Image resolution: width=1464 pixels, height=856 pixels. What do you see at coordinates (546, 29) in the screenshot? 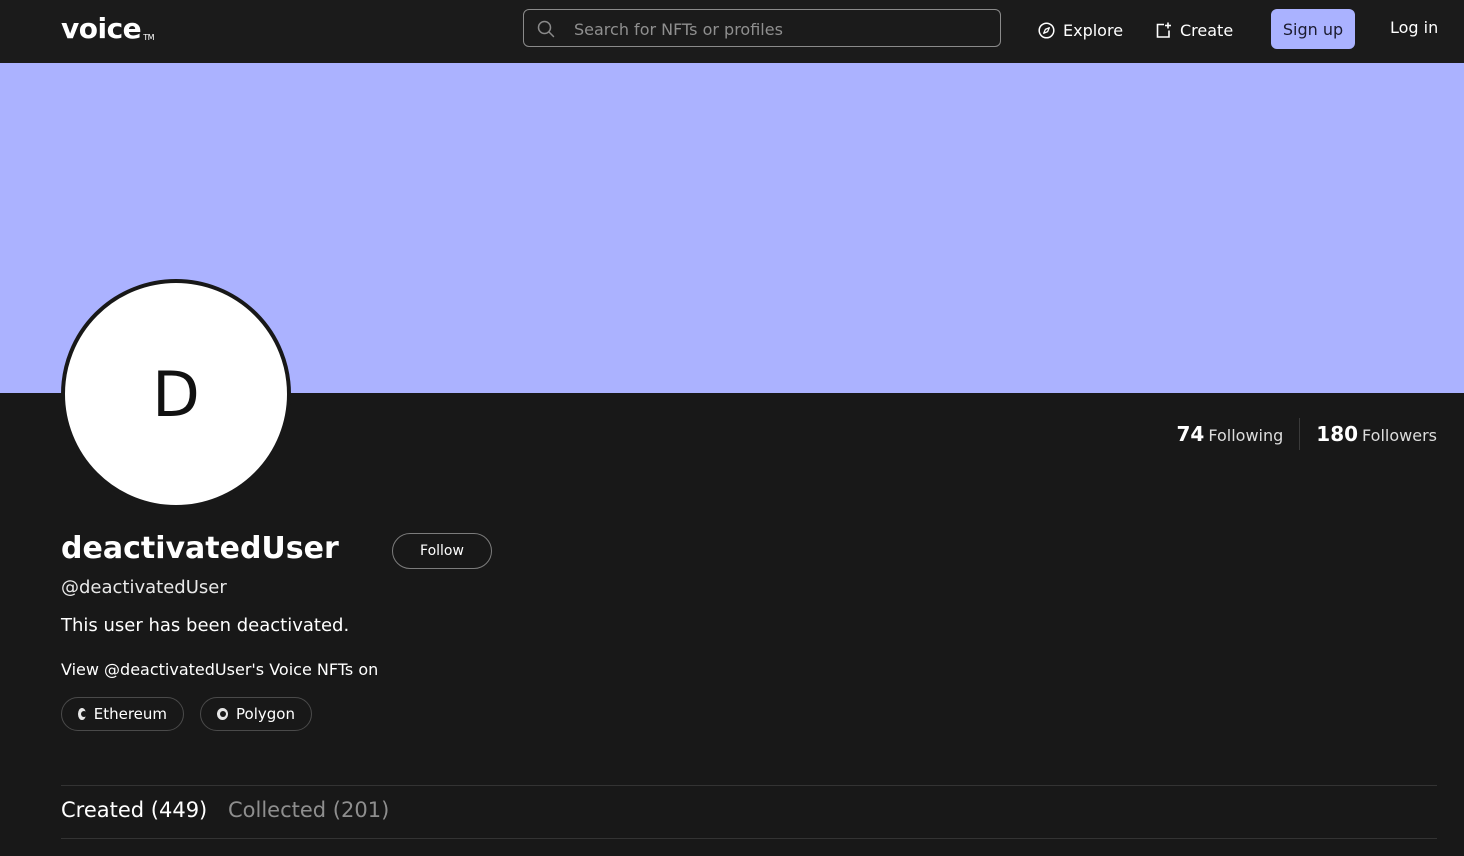
I see `search-icon` at bounding box center [546, 29].